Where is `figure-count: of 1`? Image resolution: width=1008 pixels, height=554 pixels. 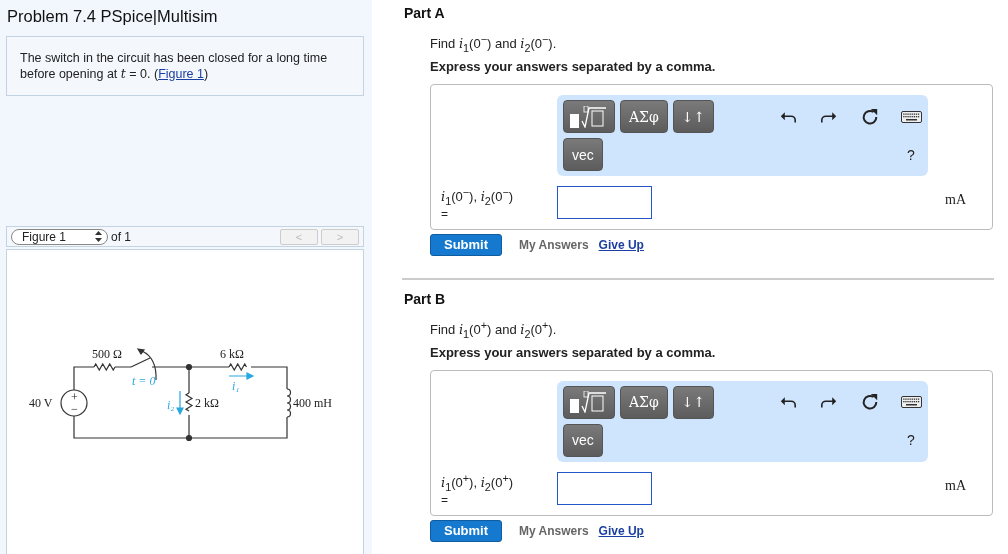 figure-count: of 1 is located at coordinates (121, 236).